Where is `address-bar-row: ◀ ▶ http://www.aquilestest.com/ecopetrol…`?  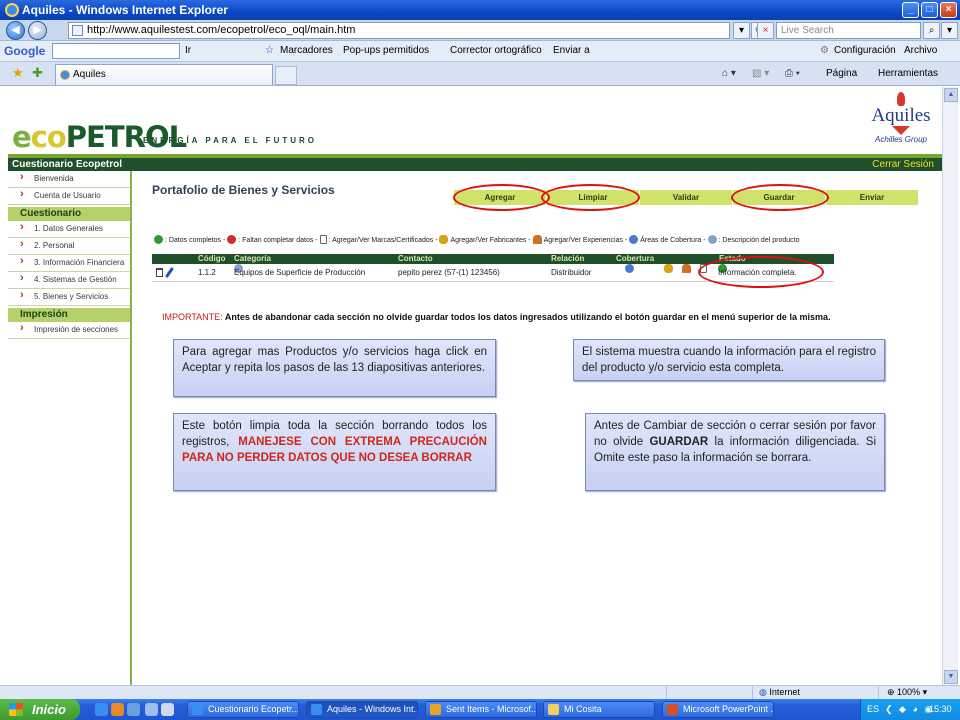 address-bar-row: ◀ ▶ http://www.aquilestest.com/ecopetrol… is located at coordinates (480, 30).